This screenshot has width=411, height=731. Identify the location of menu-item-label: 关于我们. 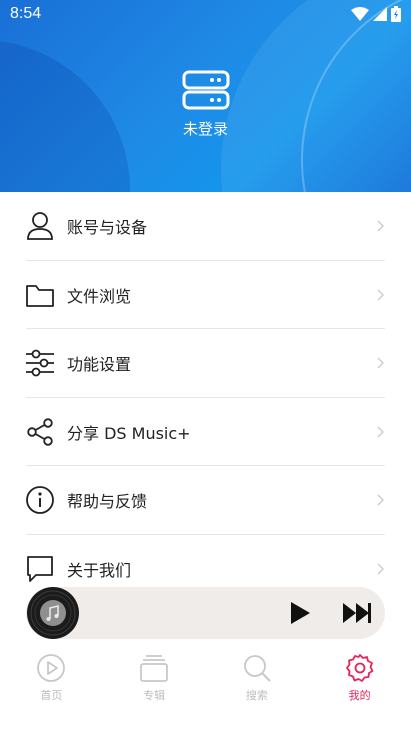
(99, 570).